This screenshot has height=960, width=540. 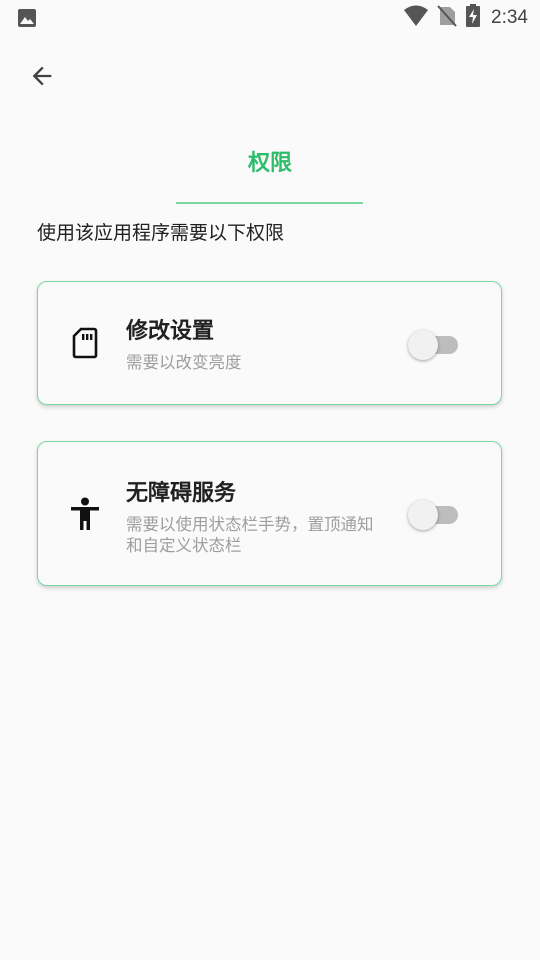 I want to click on arrow-left-icon, so click(x=42, y=78).